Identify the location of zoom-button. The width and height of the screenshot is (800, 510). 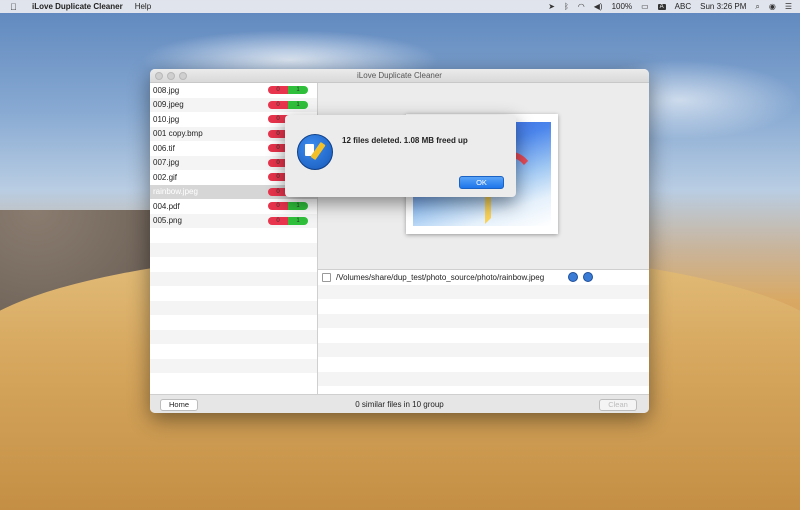
(183, 76).